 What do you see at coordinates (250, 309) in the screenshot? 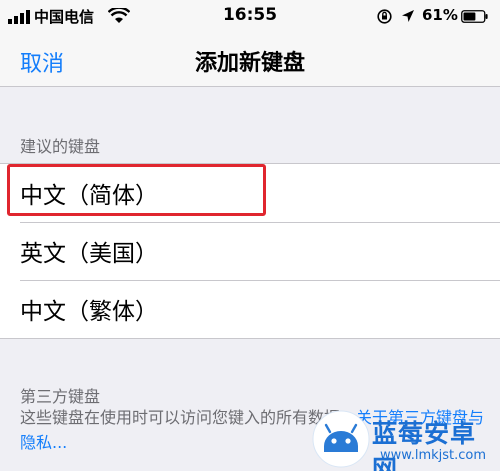
I see `keyboard-chinese-traditional: 中文（繁体）` at bounding box center [250, 309].